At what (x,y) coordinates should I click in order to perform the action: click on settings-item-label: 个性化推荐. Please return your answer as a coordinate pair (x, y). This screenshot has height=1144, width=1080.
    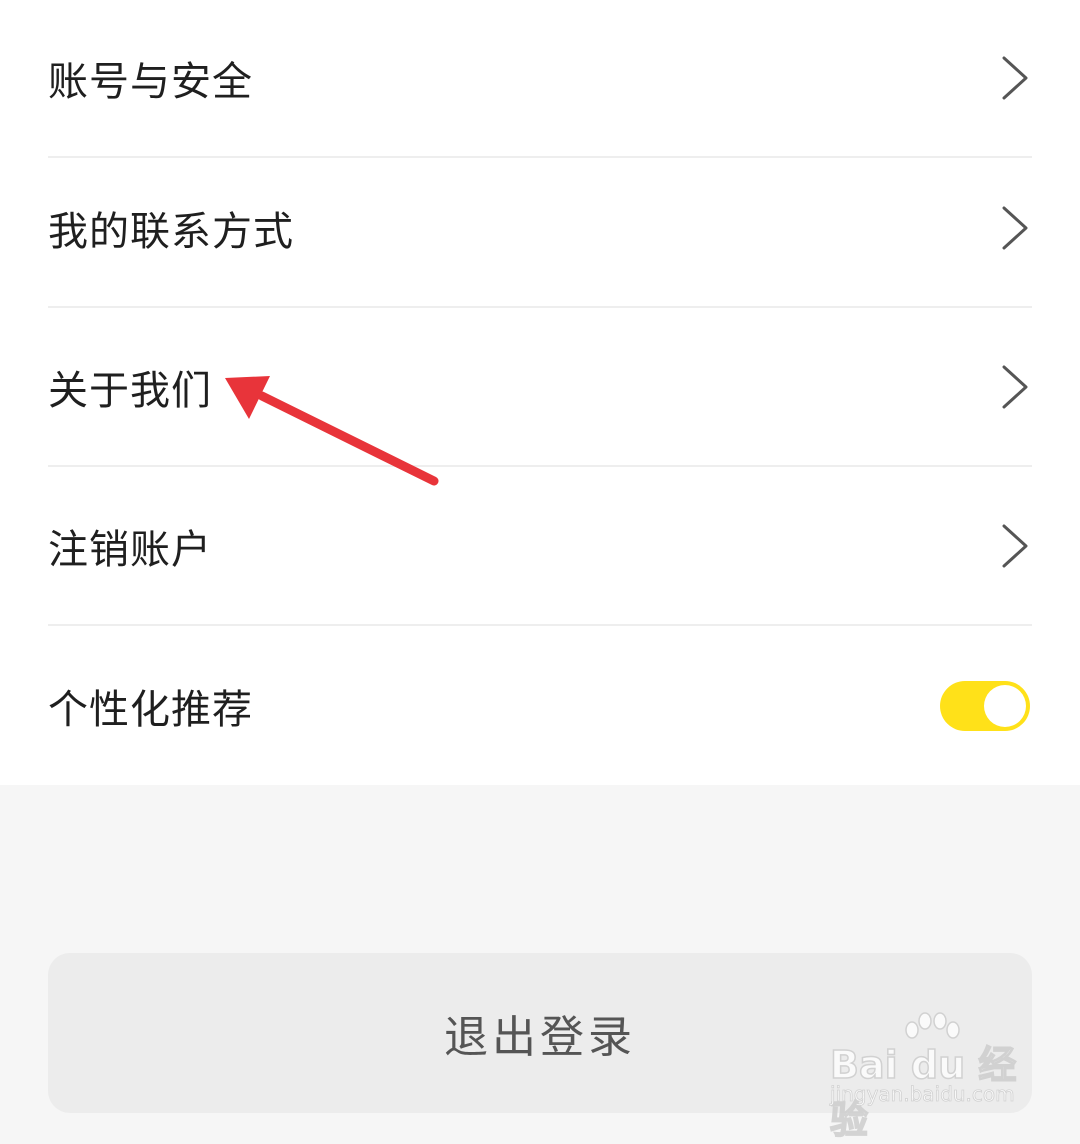
    Looking at the image, I should click on (150, 710).